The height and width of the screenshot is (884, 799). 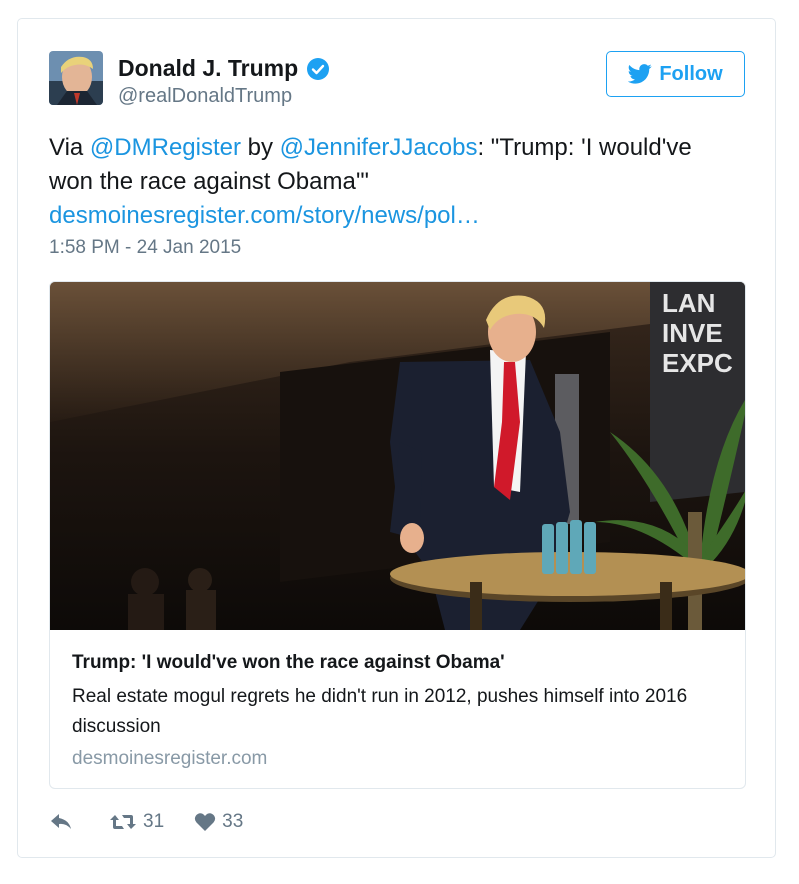 What do you see at coordinates (145, 248) in the screenshot?
I see `timestamp: 1:58 PM - 24 Jan 2015` at bounding box center [145, 248].